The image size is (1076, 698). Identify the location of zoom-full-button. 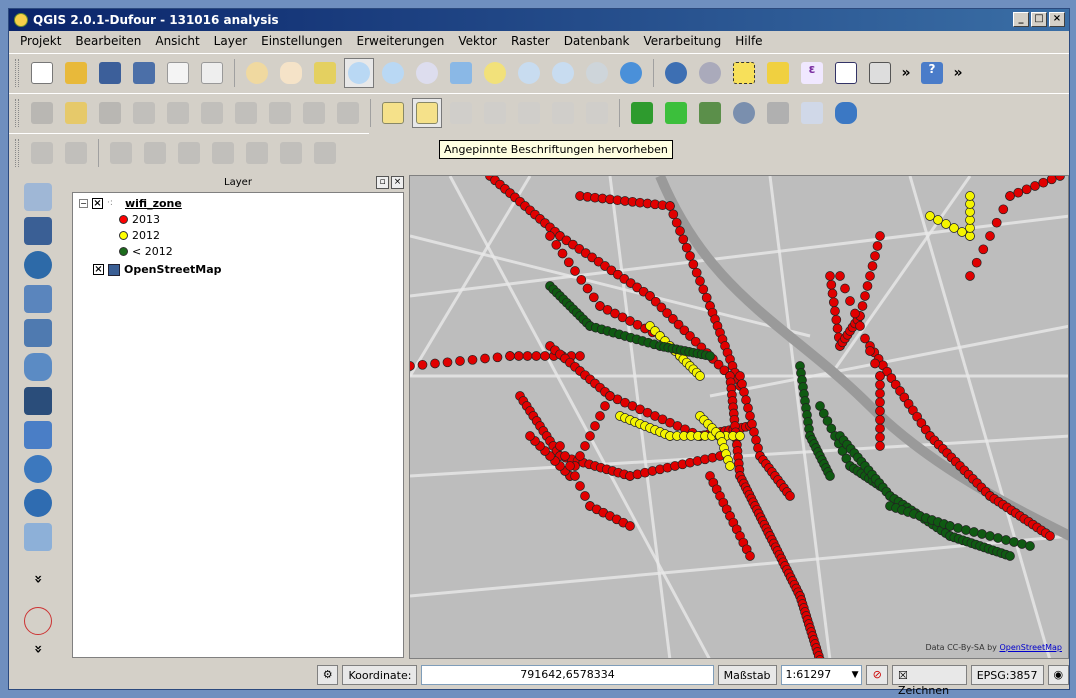
(461, 73).